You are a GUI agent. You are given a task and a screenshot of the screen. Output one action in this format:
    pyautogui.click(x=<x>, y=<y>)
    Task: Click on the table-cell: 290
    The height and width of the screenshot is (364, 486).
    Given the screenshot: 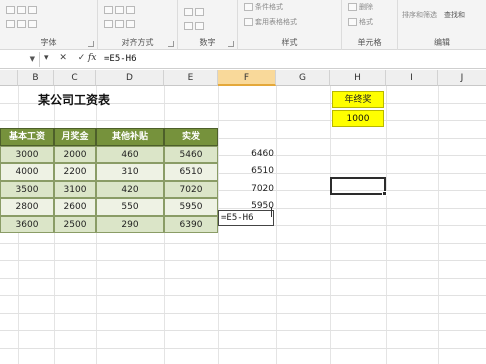 What is the action you would take?
    pyautogui.click(x=130, y=224)
    